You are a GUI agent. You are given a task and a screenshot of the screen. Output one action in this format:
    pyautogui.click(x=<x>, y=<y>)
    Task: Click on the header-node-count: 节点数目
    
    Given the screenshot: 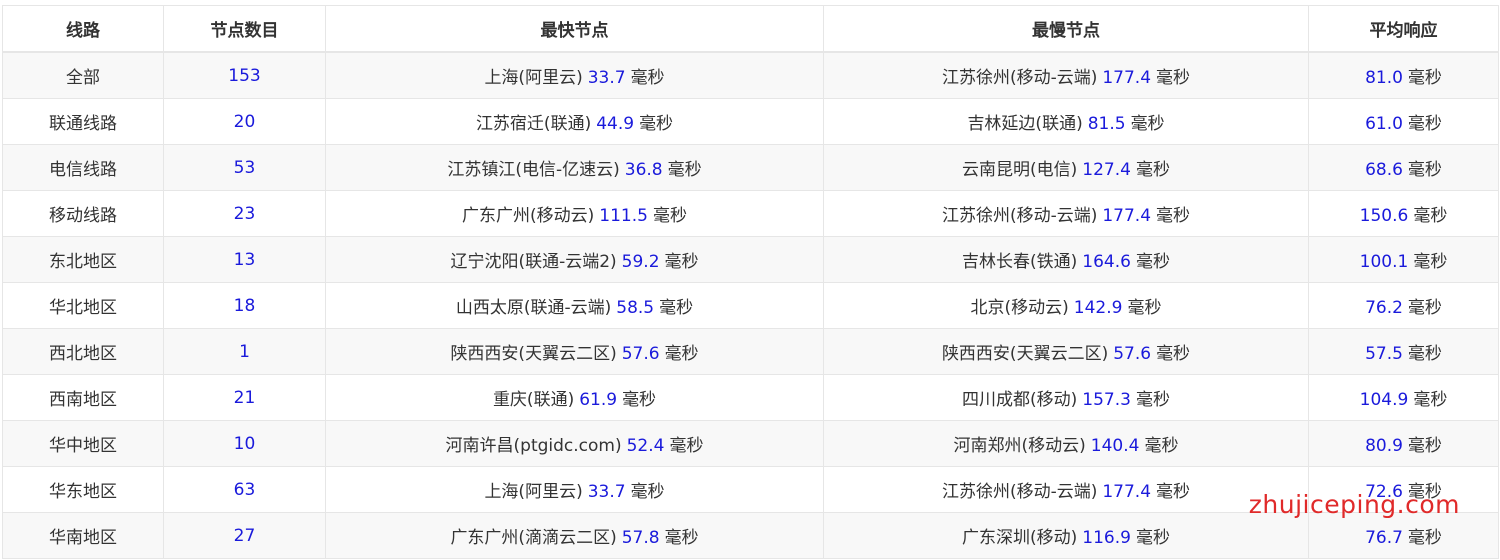 What is the action you would take?
    pyautogui.click(x=244, y=29)
    